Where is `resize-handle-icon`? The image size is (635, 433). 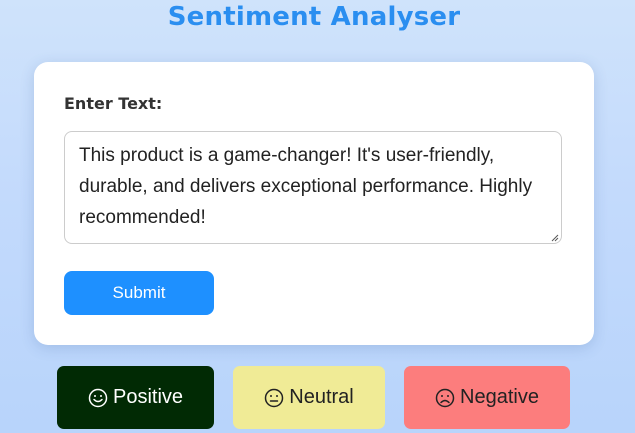
resize-handle-icon is located at coordinates (555, 238).